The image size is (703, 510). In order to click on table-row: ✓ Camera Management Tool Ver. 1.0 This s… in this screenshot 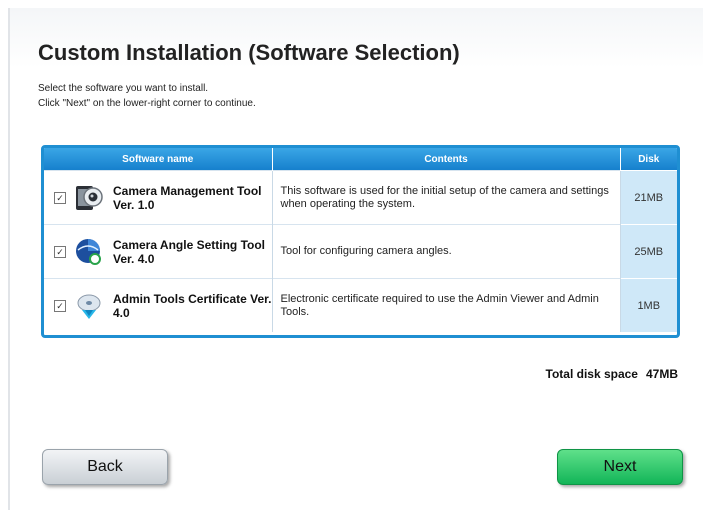, I will do `click(360, 197)`.